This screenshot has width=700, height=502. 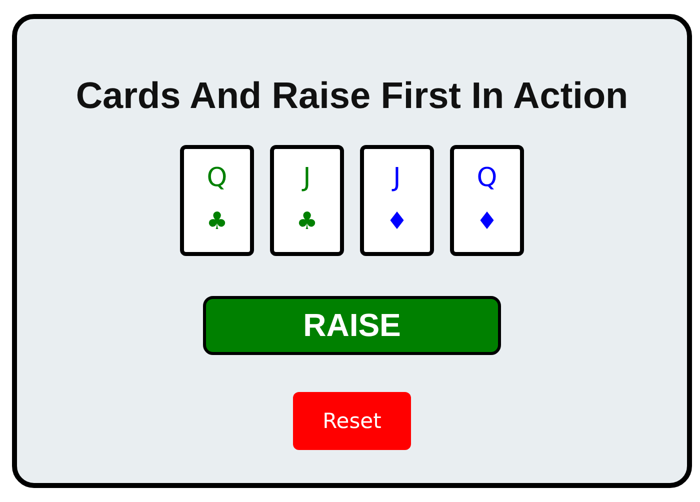 What do you see at coordinates (352, 421) in the screenshot?
I see `reset-button: Reset` at bounding box center [352, 421].